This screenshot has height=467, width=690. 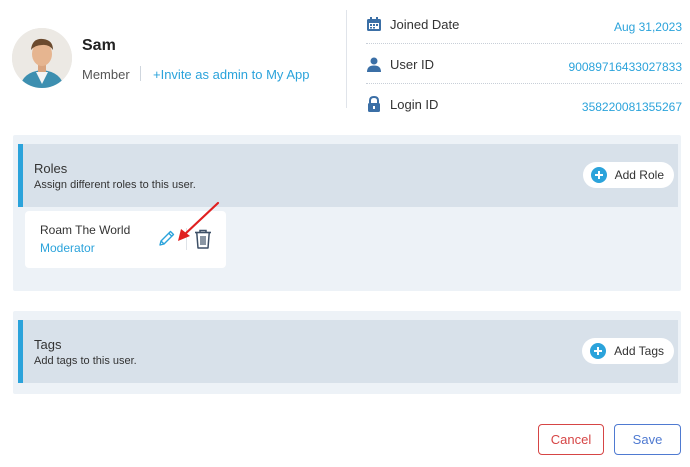 I want to click on role-card: Roam The World Moderator, so click(x=125, y=239).